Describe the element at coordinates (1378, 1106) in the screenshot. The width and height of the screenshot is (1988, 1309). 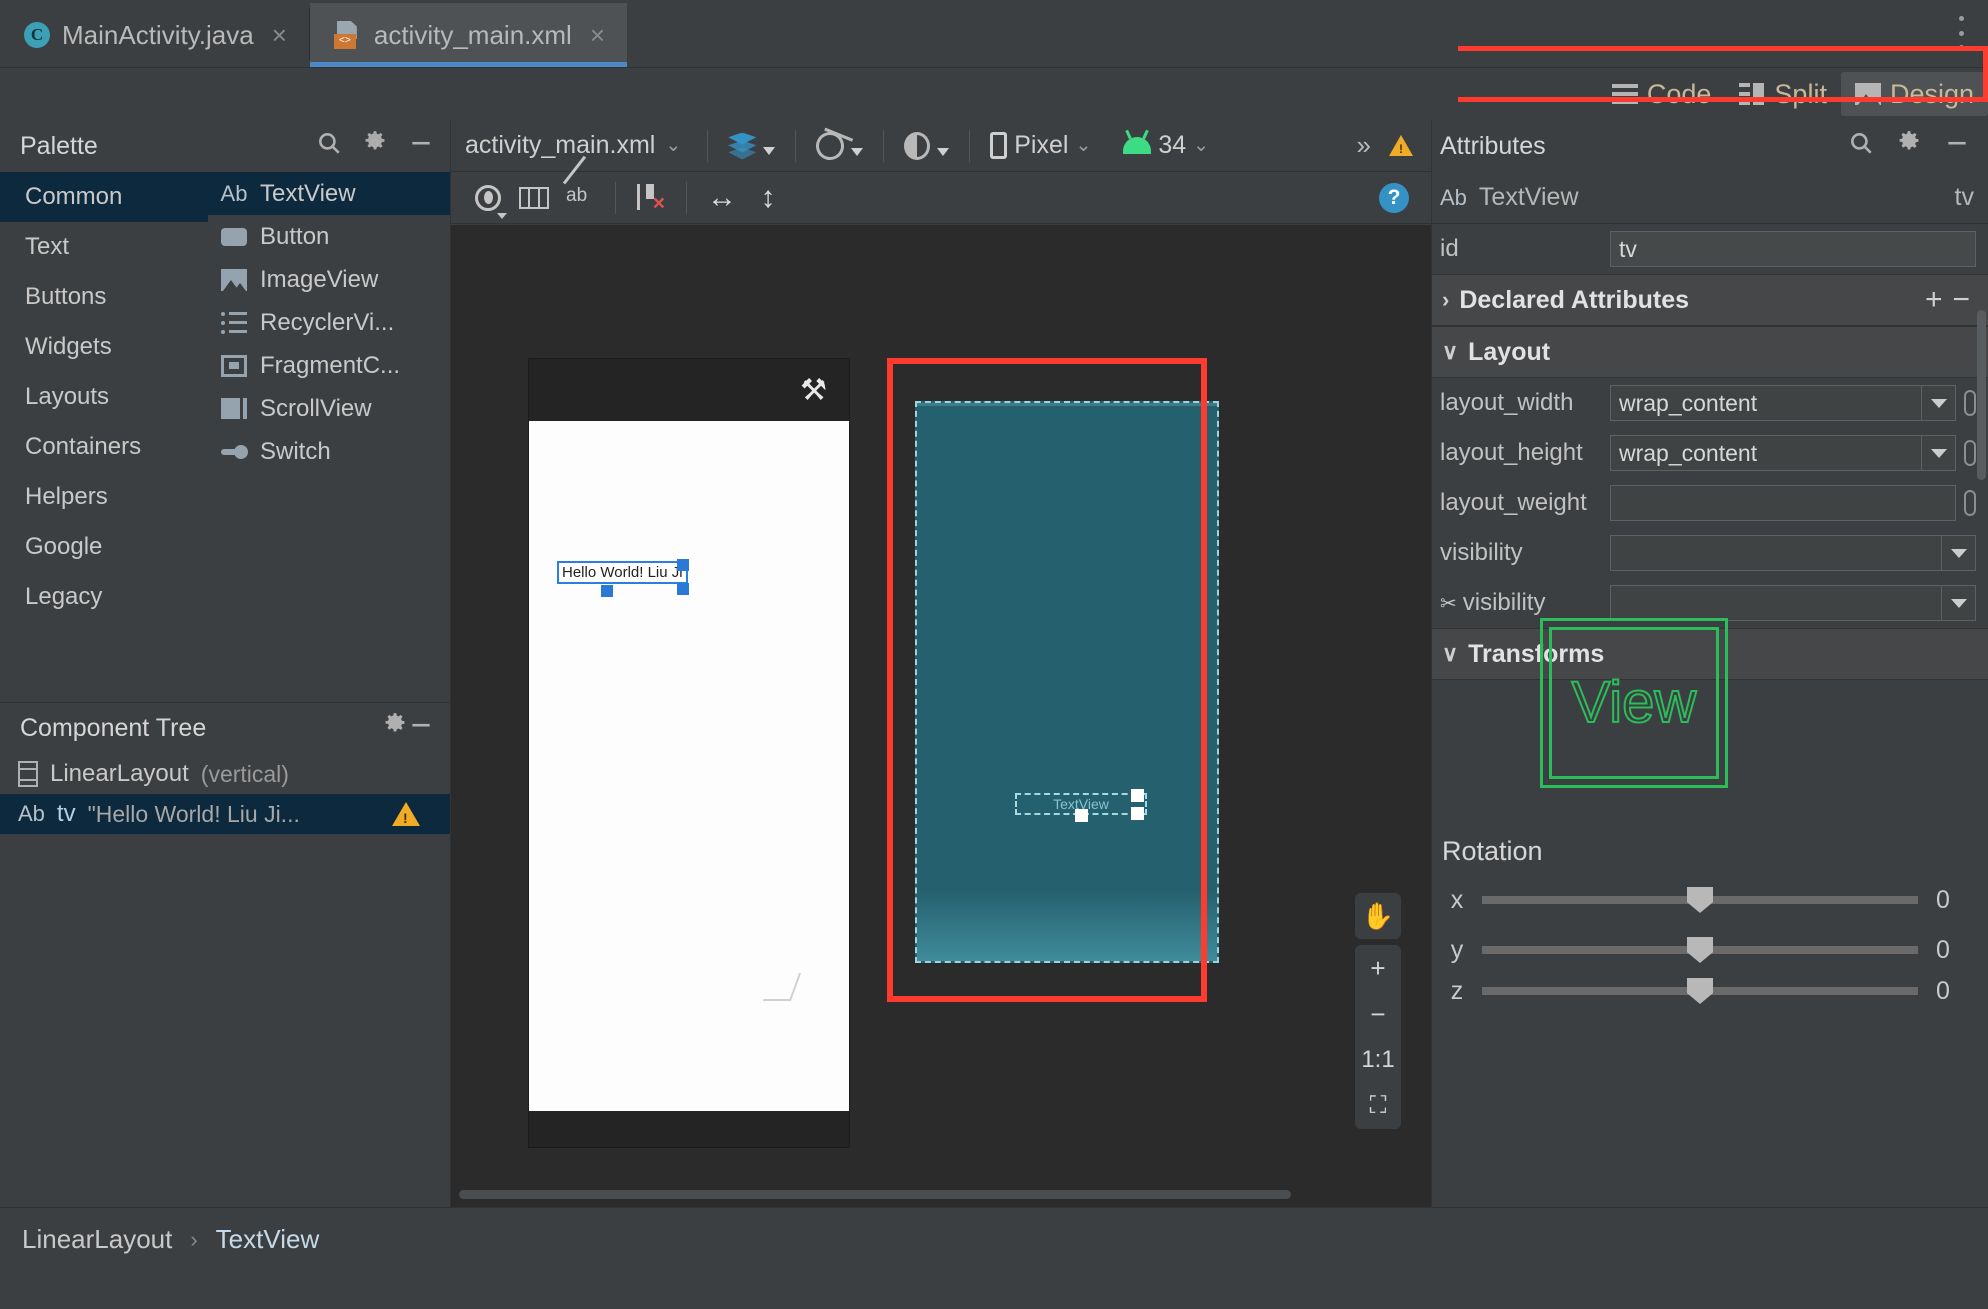
I see `zoom-to-fit-icon: ⛶` at that location.